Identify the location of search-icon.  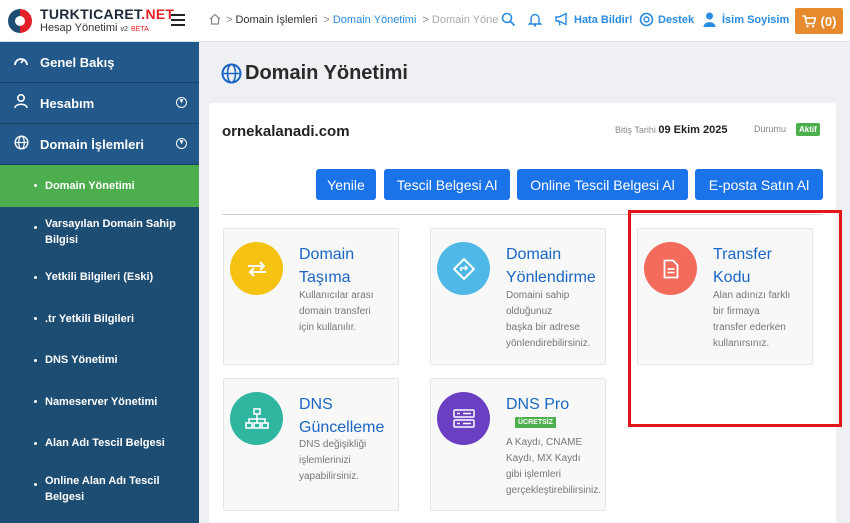
(508, 19).